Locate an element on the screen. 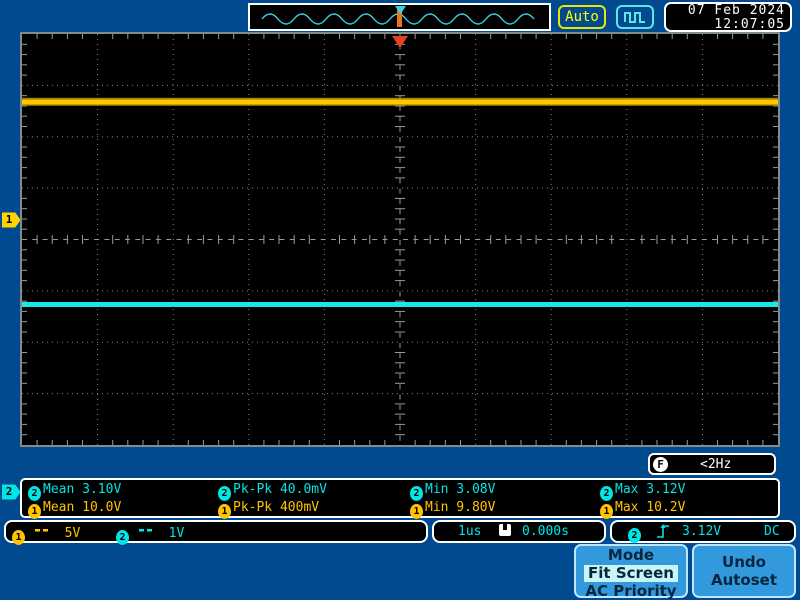  frequency-counter: F <2Hz is located at coordinates (712, 464).